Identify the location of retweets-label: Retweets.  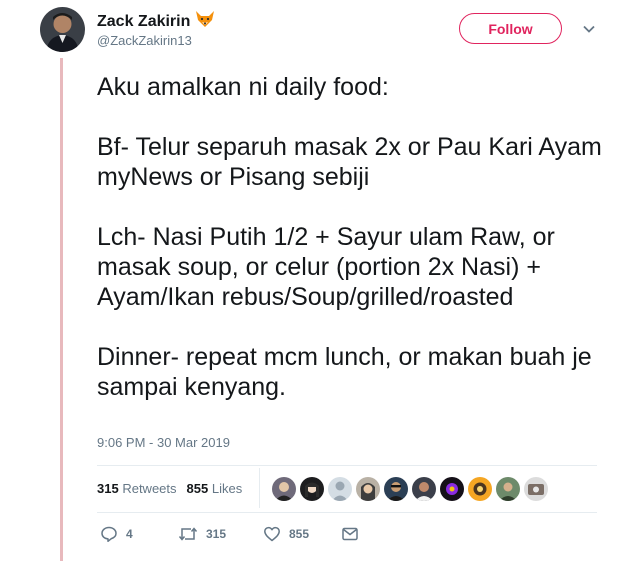
(149, 488).